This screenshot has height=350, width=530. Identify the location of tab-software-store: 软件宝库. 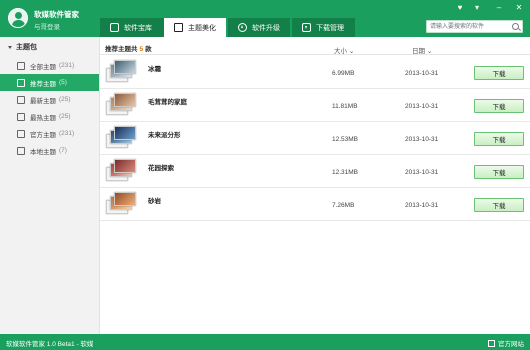
(134, 27).